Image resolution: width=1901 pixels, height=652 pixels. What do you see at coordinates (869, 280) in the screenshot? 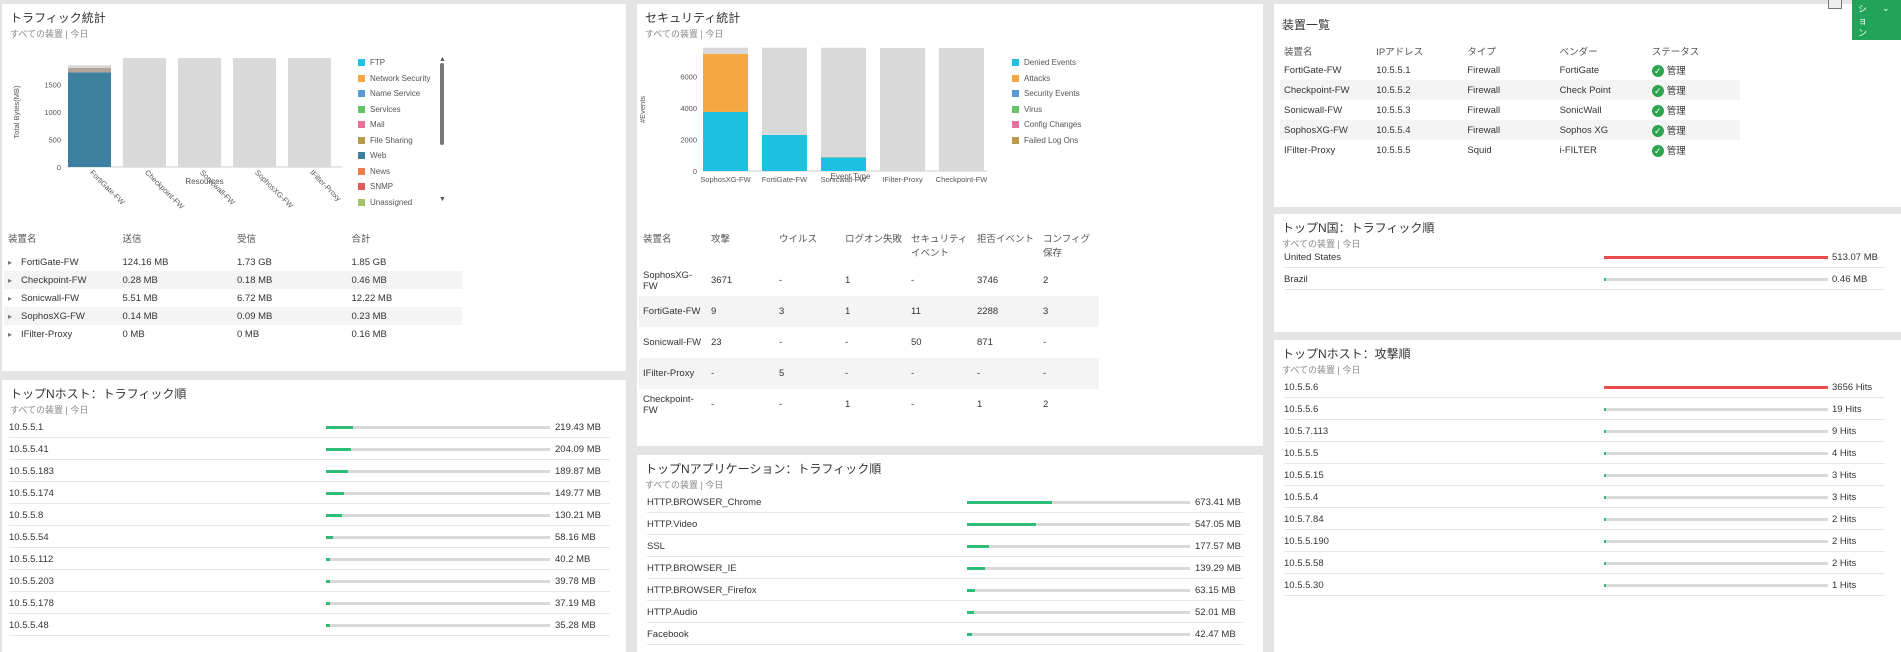
I see `table-row: SophosXG-FW 3671 - 1 - 3746 2` at bounding box center [869, 280].